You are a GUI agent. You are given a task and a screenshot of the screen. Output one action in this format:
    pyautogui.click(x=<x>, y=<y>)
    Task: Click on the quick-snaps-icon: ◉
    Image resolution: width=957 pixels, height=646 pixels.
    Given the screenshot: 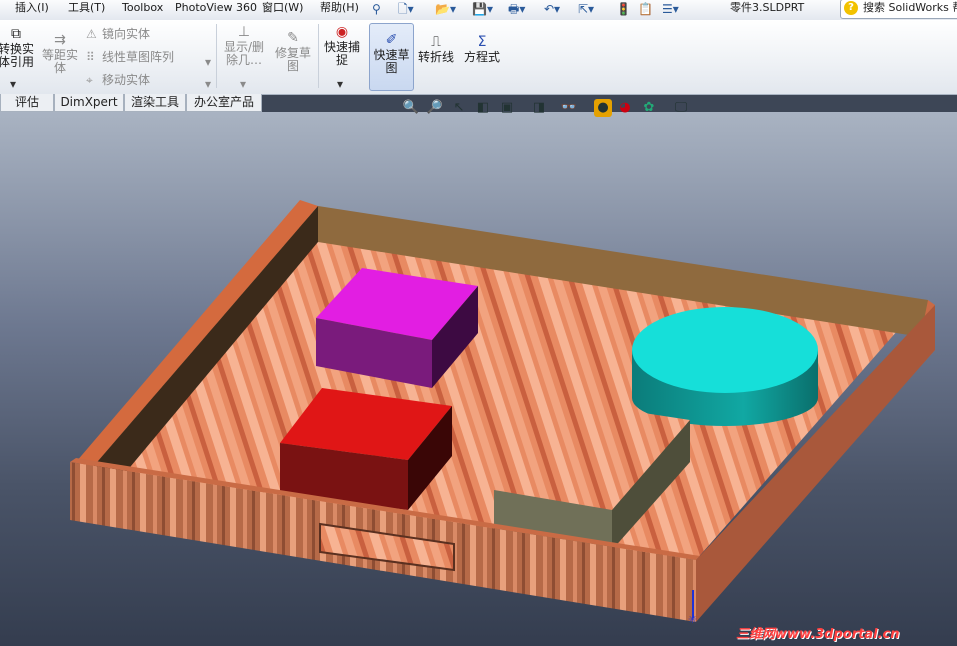 What is the action you would take?
    pyautogui.click(x=342, y=32)
    